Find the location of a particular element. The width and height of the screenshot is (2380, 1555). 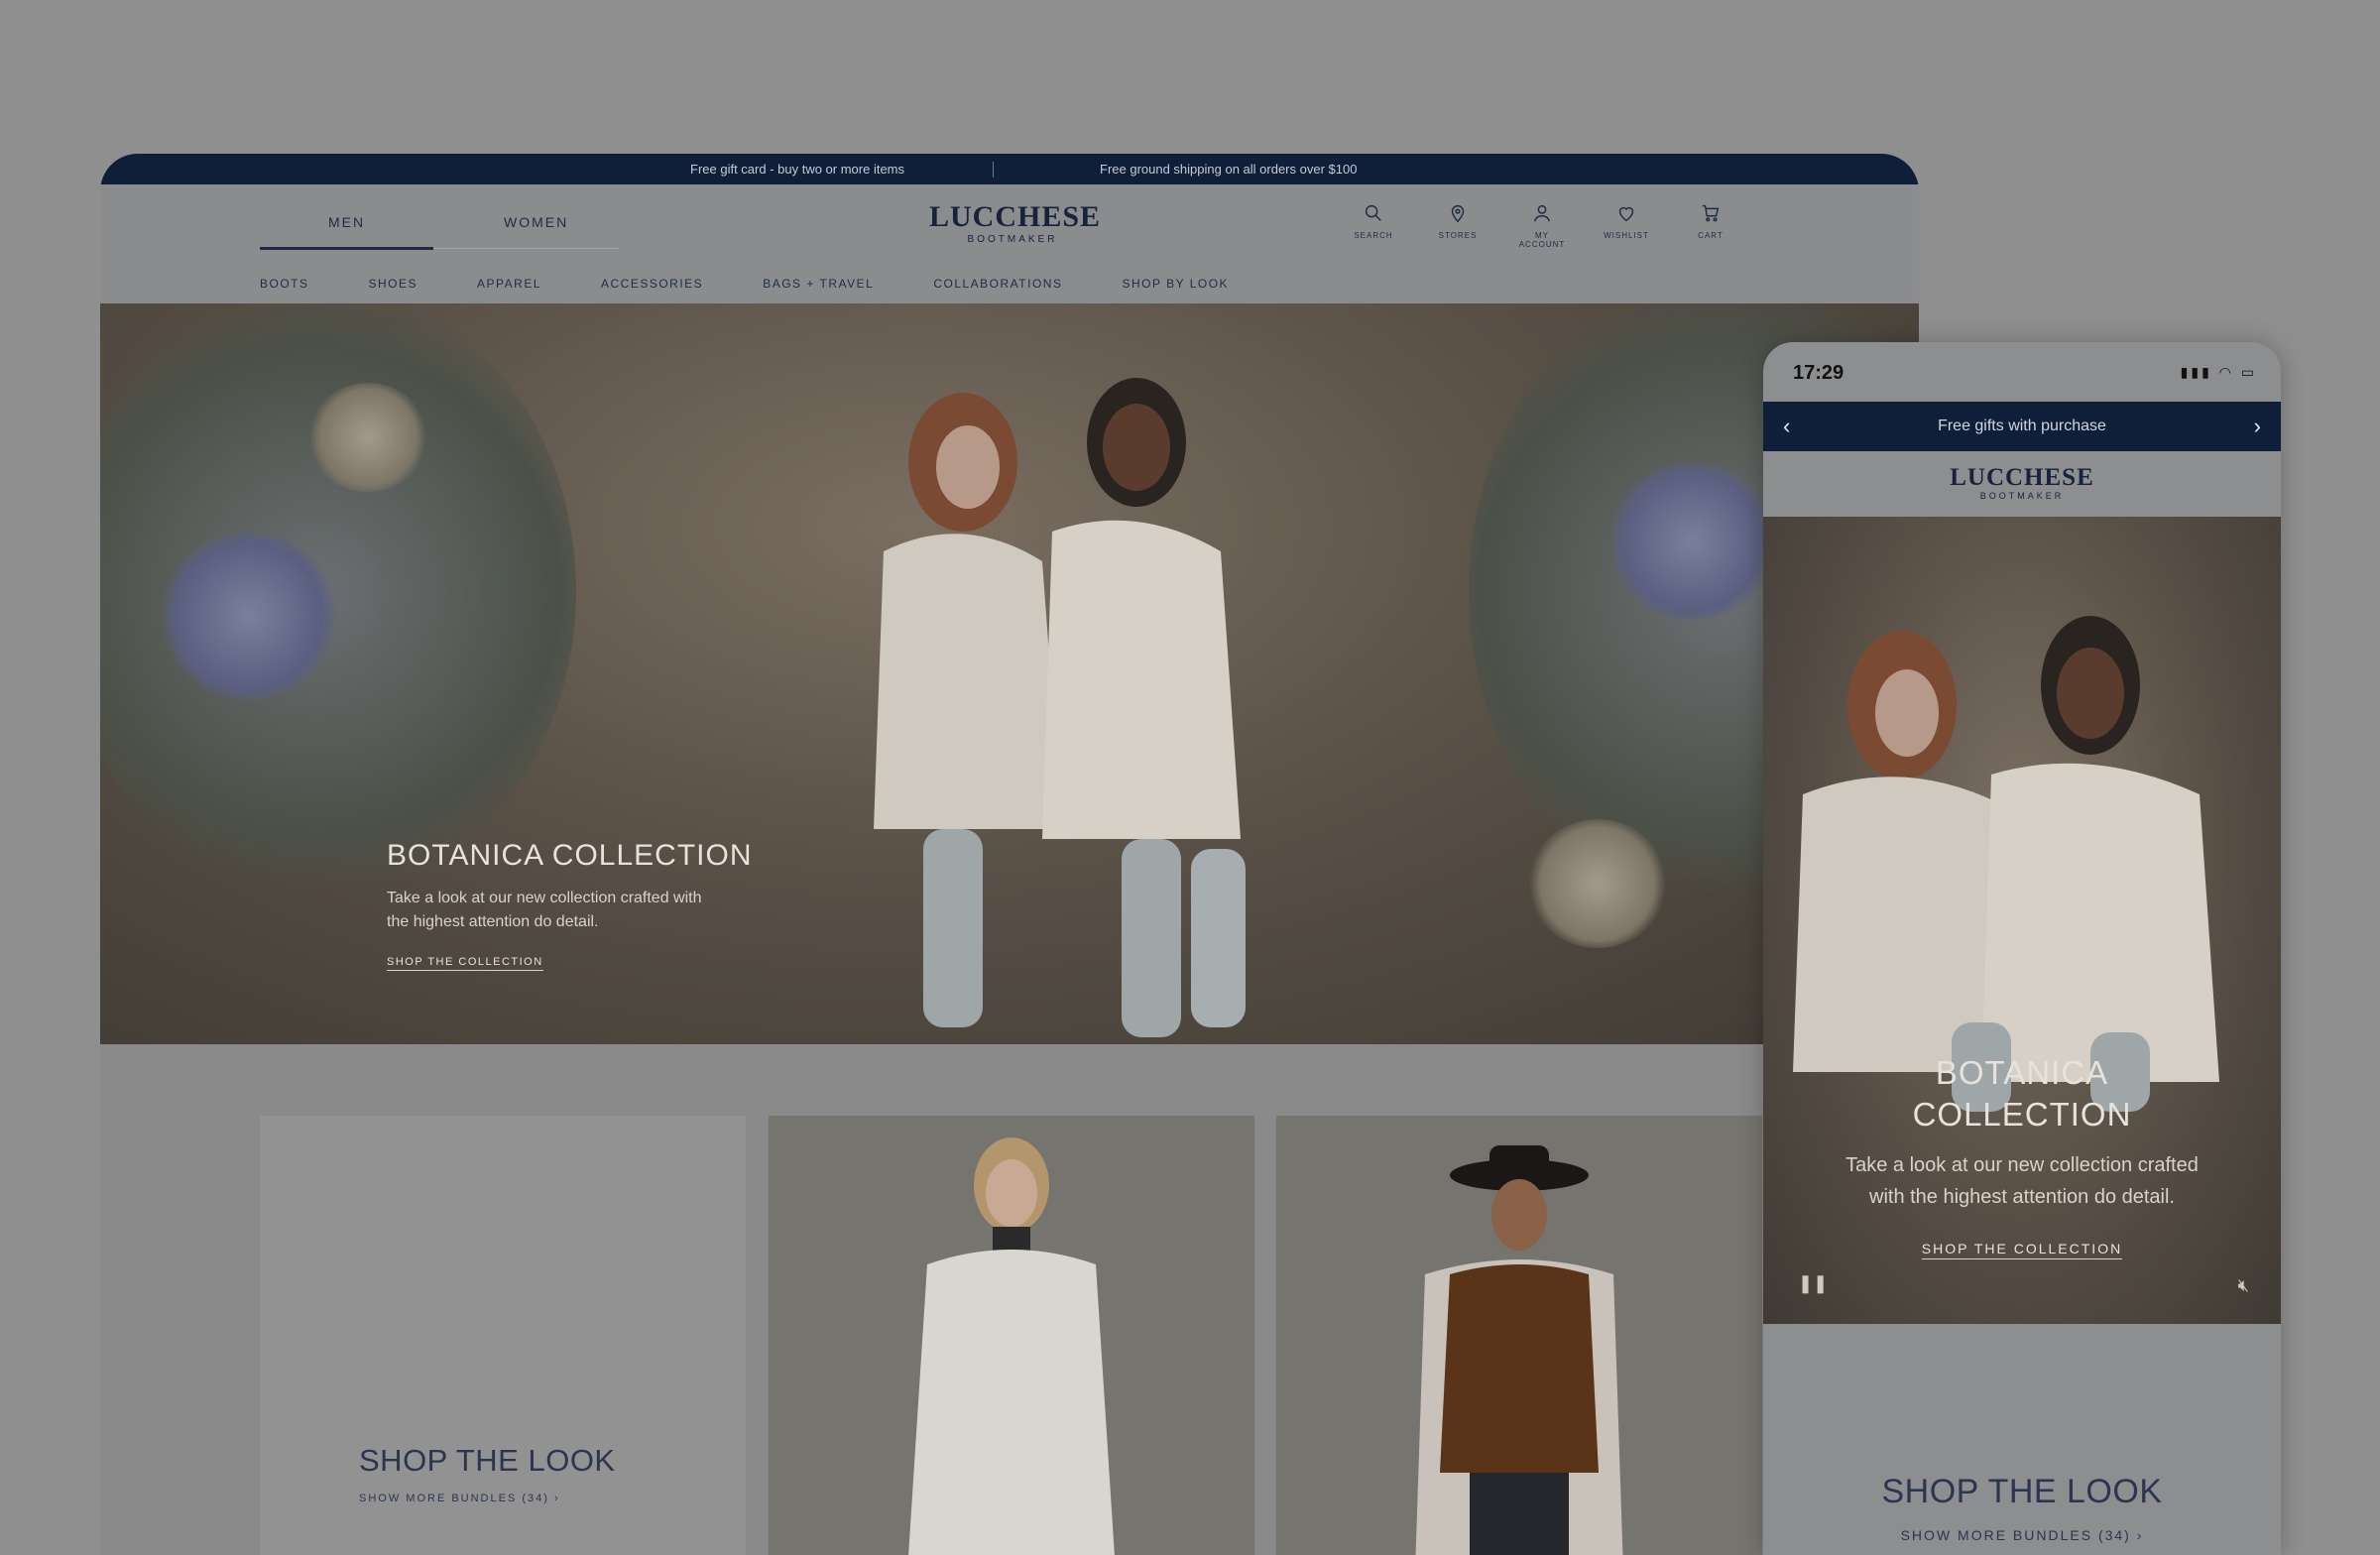

mobile-logo-tagline: BOOTMAKER is located at coordinates (2022, 496).